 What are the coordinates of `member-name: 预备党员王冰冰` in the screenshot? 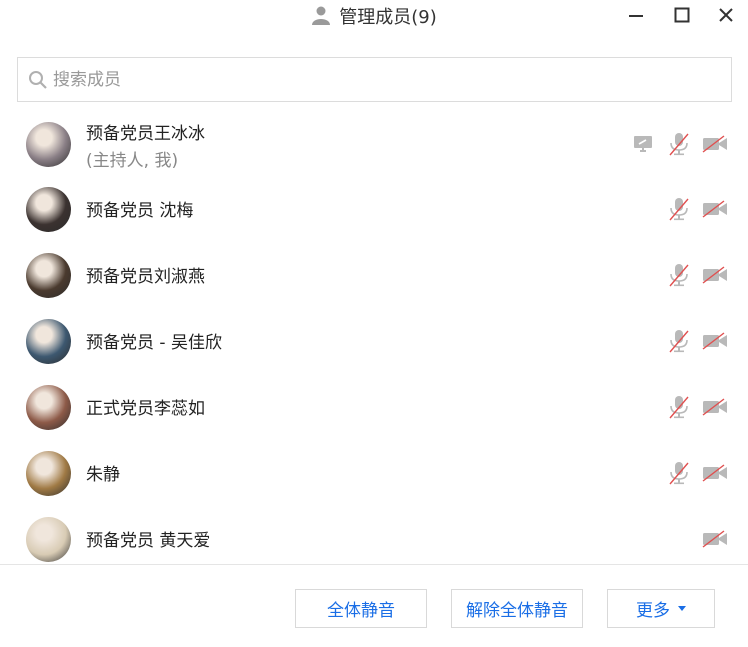 It's located at (145, 134).